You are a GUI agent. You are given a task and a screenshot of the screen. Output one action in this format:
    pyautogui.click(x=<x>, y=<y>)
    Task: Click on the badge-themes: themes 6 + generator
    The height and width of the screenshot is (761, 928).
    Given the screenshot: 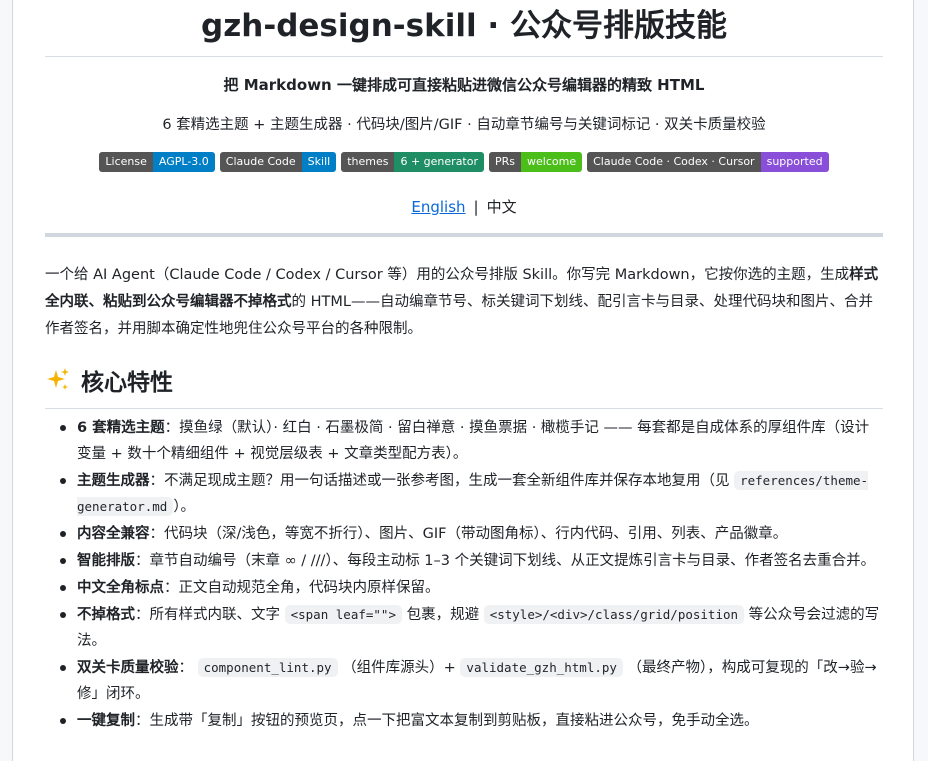 What is the action you would take?
    pyautogui.click(x=412, y=162)
    